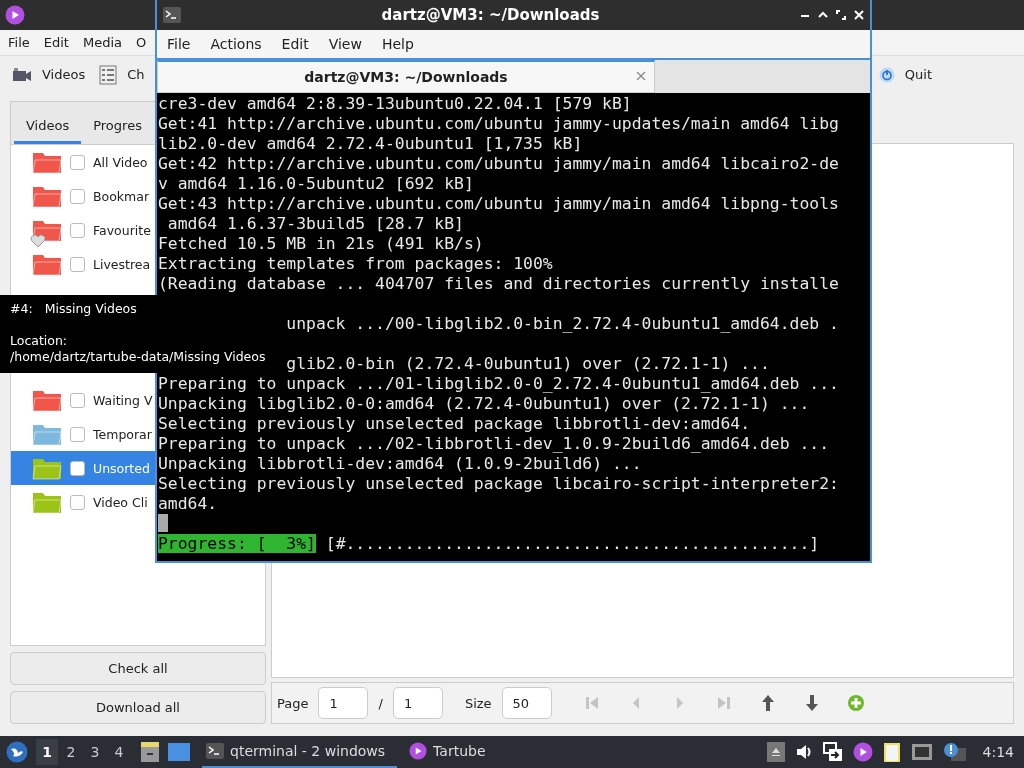 This screenshot has height=768, width=1024. What do you see at coordinates (417, 703) in the screenshot?
I see `total-pages-field: 1` at bounding box center [417, 703].